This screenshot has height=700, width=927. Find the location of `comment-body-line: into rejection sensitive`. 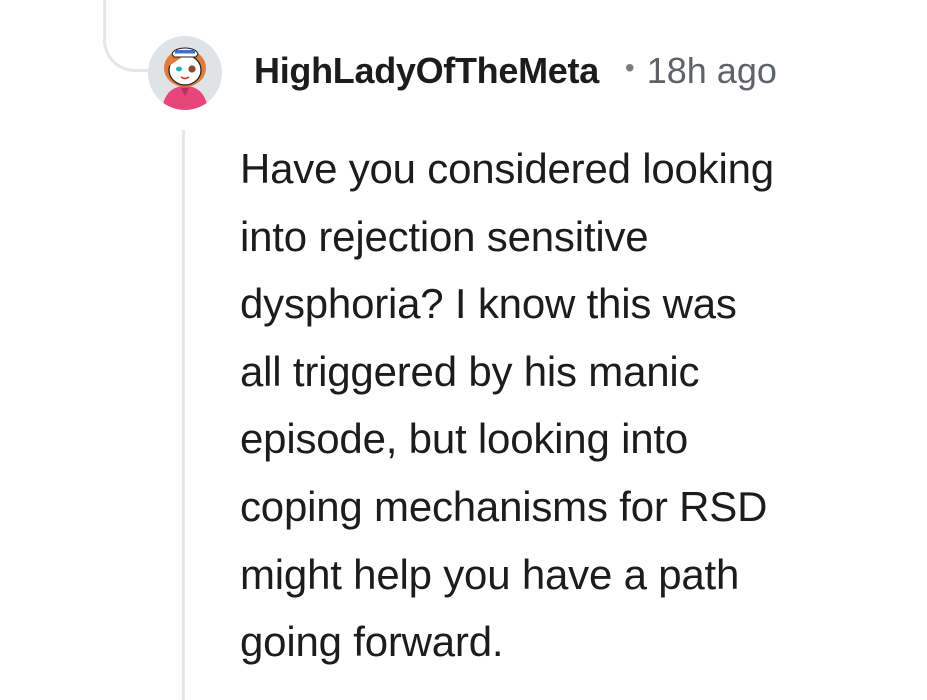

comment-body-line: into rejection sensitive is located at coordinates (444, 236).